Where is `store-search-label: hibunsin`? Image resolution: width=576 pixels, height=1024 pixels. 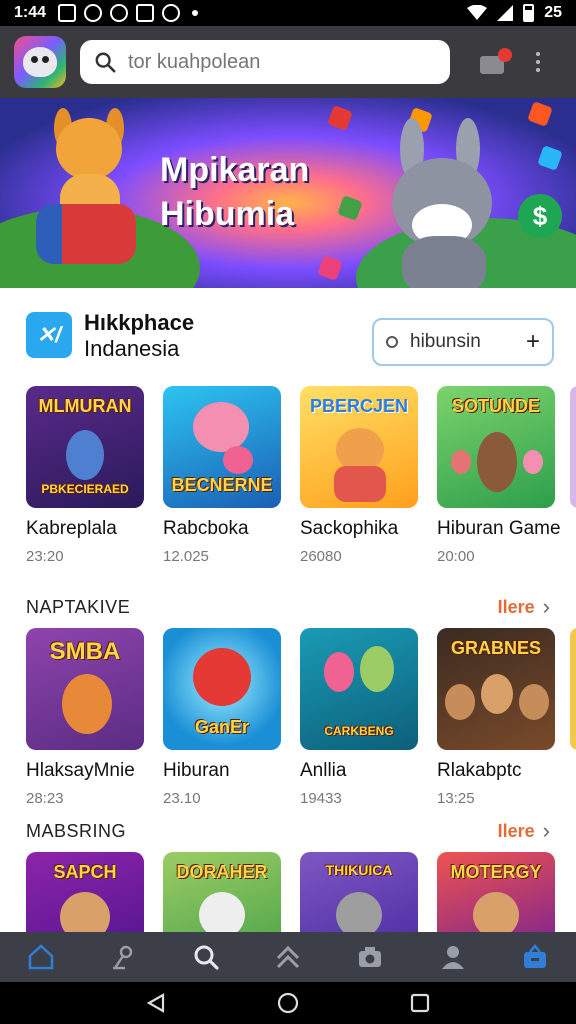 store-search-label: hibunsin is located at coordinates (445, 341).